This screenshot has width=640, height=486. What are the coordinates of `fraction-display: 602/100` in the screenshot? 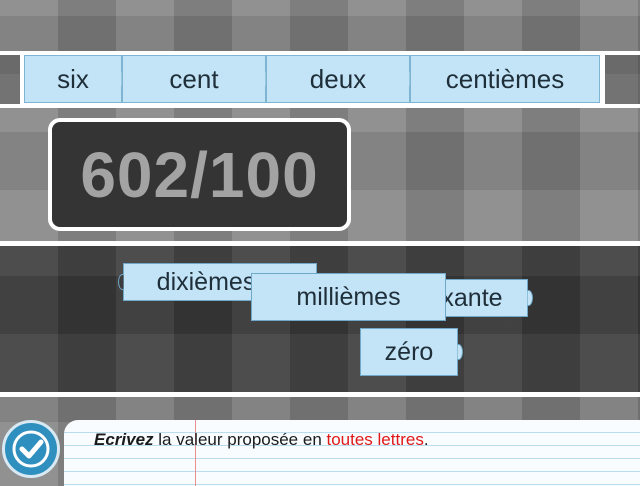 It's located at (199, 174).